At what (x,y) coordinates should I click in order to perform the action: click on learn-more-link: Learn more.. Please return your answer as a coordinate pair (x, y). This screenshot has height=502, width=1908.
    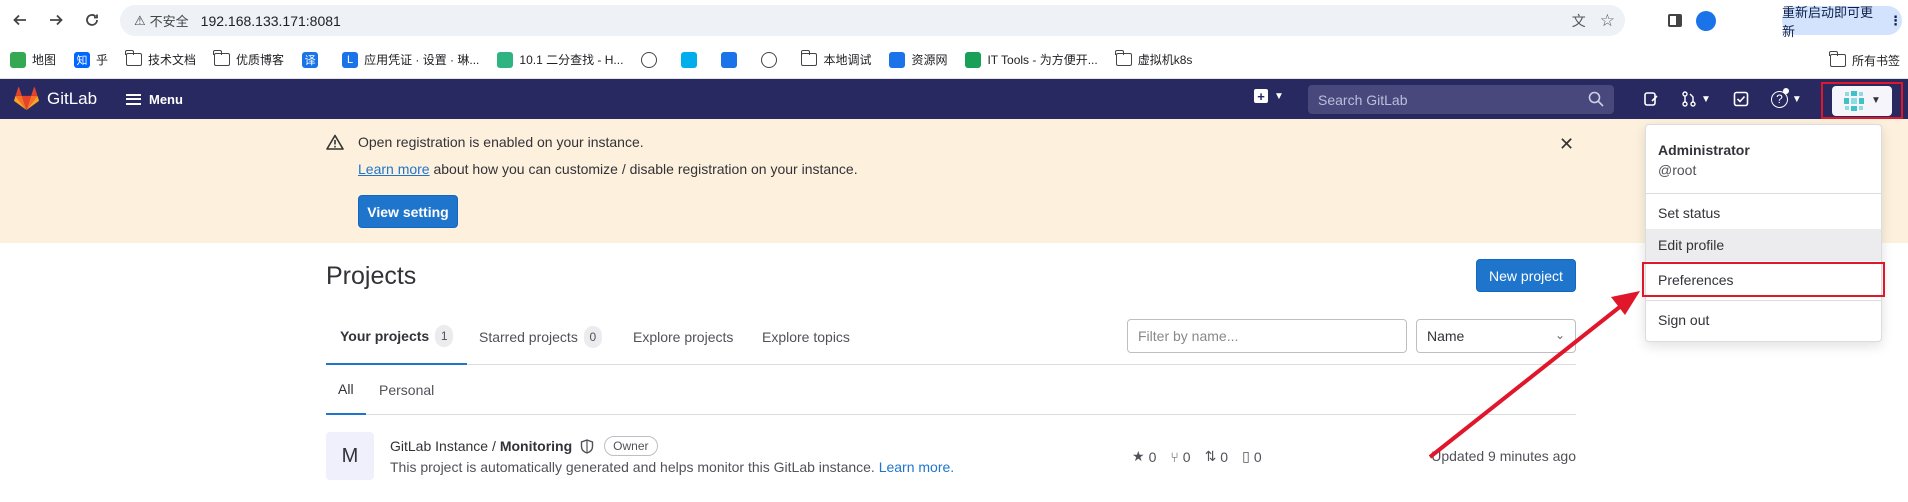
    Looking at the image, I should click on (916, 467).